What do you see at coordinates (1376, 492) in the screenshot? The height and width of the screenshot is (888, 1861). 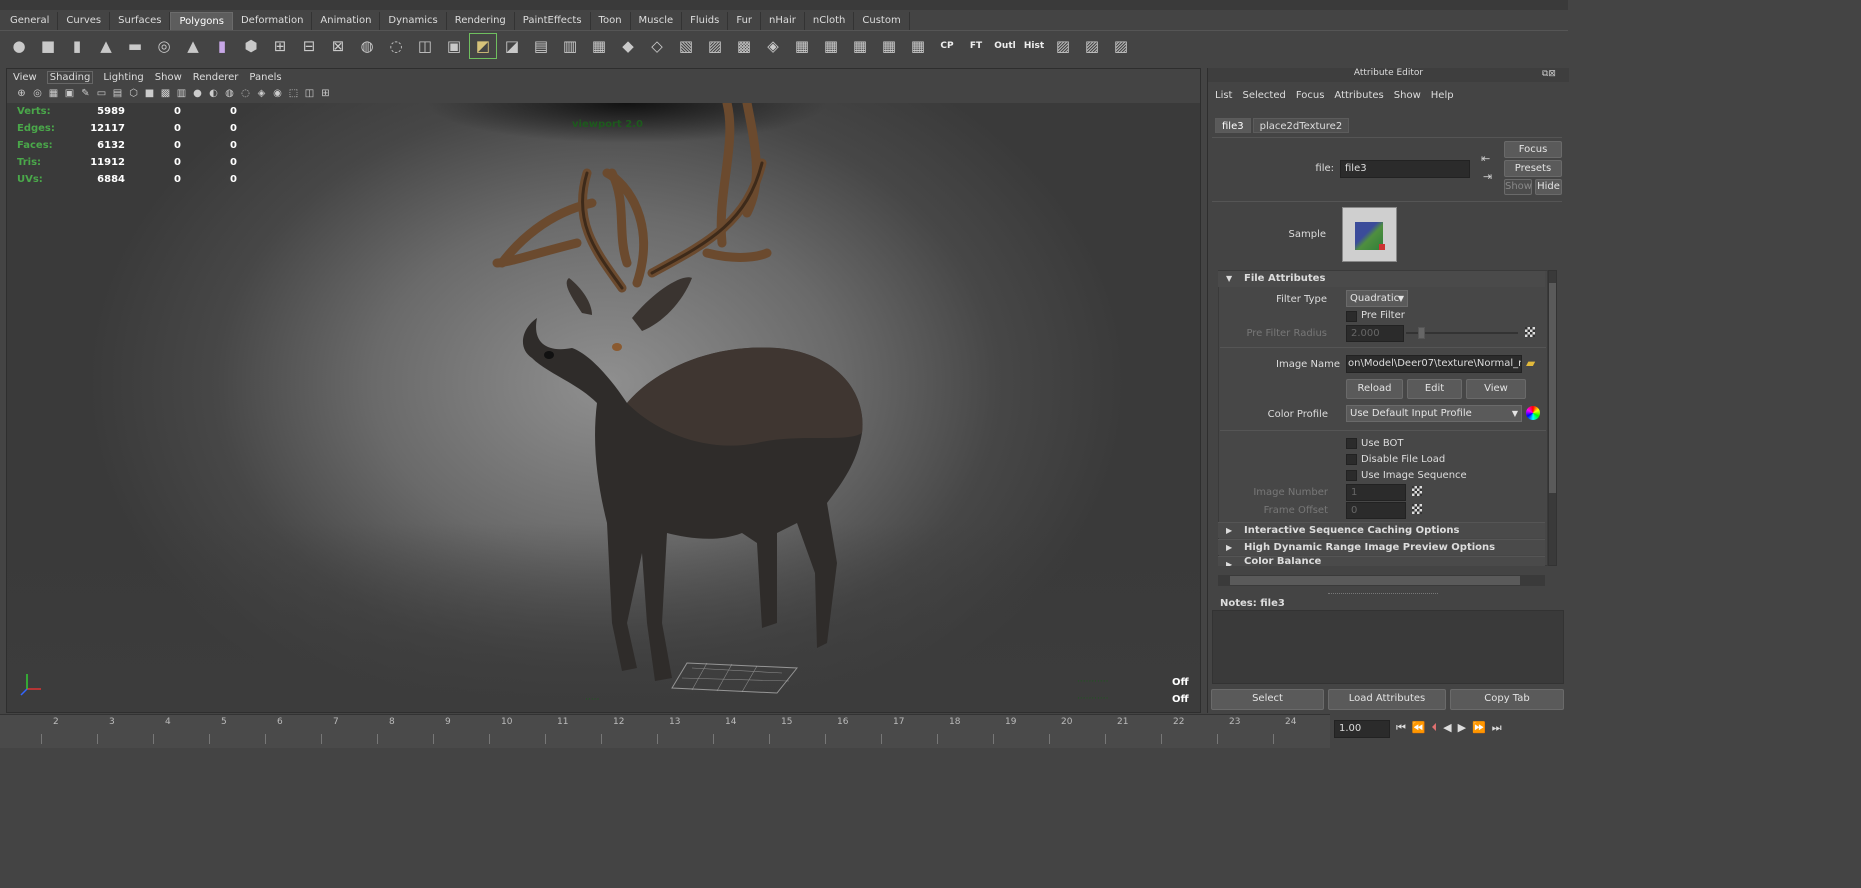 I see `image-number-field: 1` at bounding box center [1376, 492].